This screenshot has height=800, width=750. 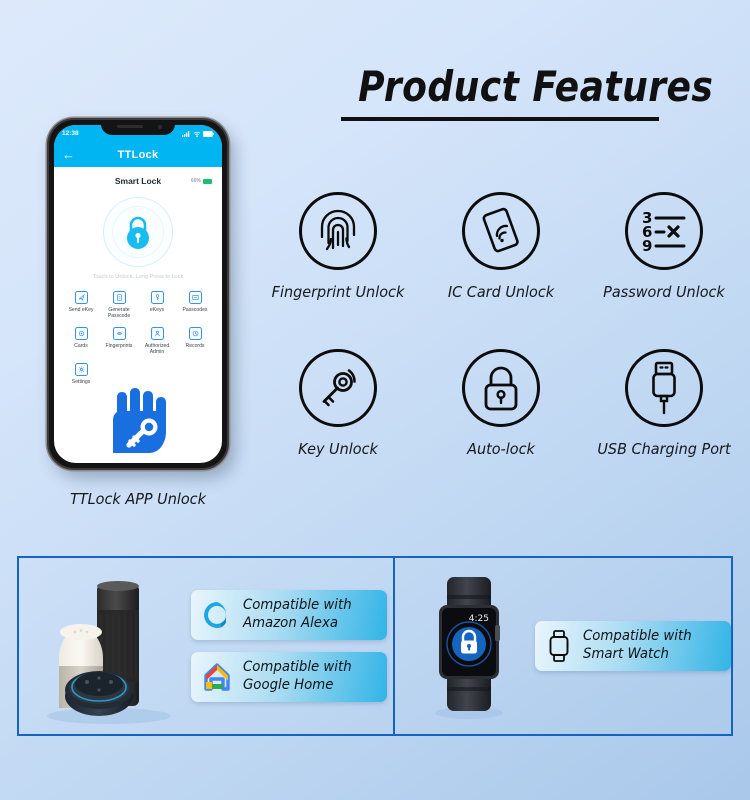 I want to click on hand-with-key-icon, so click(x=139, y=421).